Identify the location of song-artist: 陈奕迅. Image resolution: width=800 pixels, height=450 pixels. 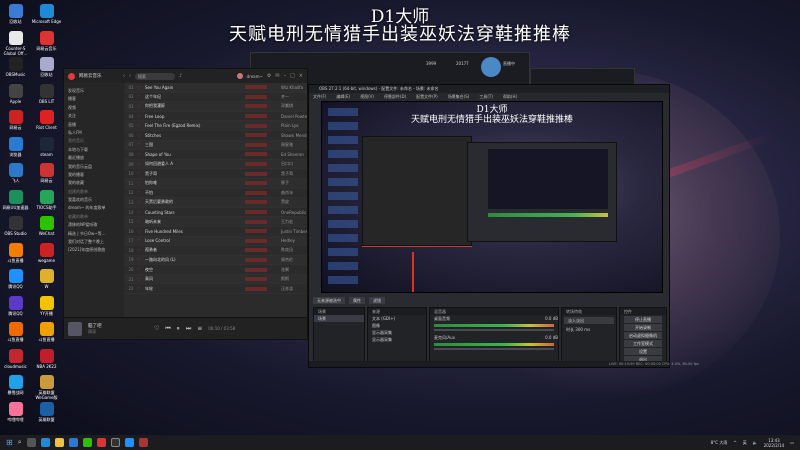
(289, 250).